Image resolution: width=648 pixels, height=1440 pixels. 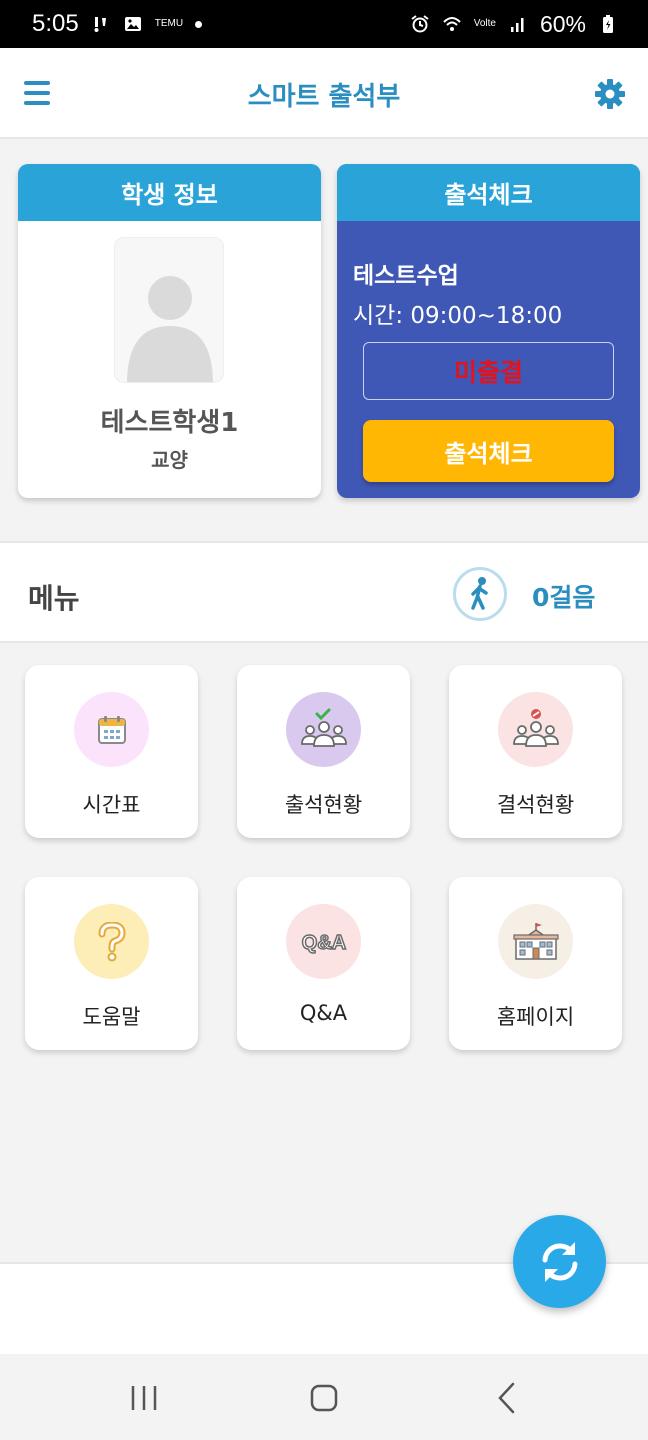 What do you see at coordinates (324, 97) in the screenshot?
I see `page-title: 스마트 출석부` at bounding box center [324, 97].